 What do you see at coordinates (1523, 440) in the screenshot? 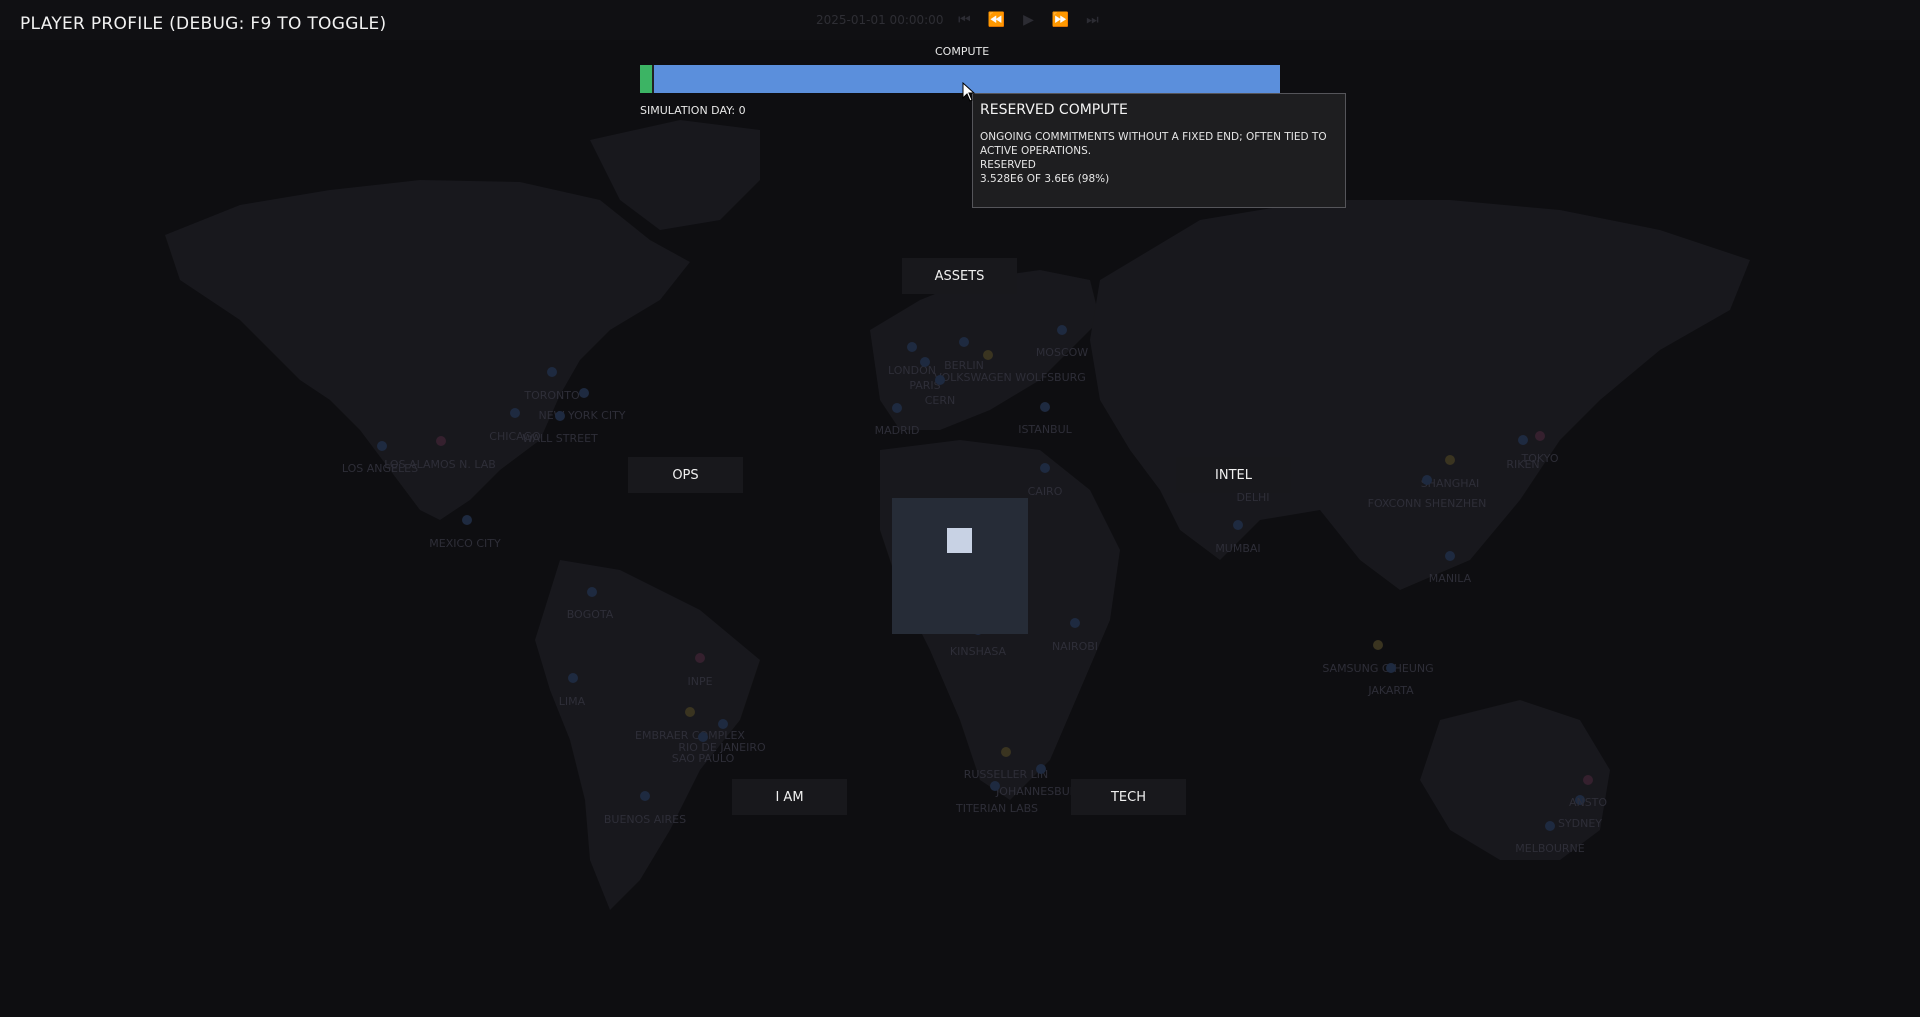
I see `city-dot-riken` at bounding box center [1523, 440].